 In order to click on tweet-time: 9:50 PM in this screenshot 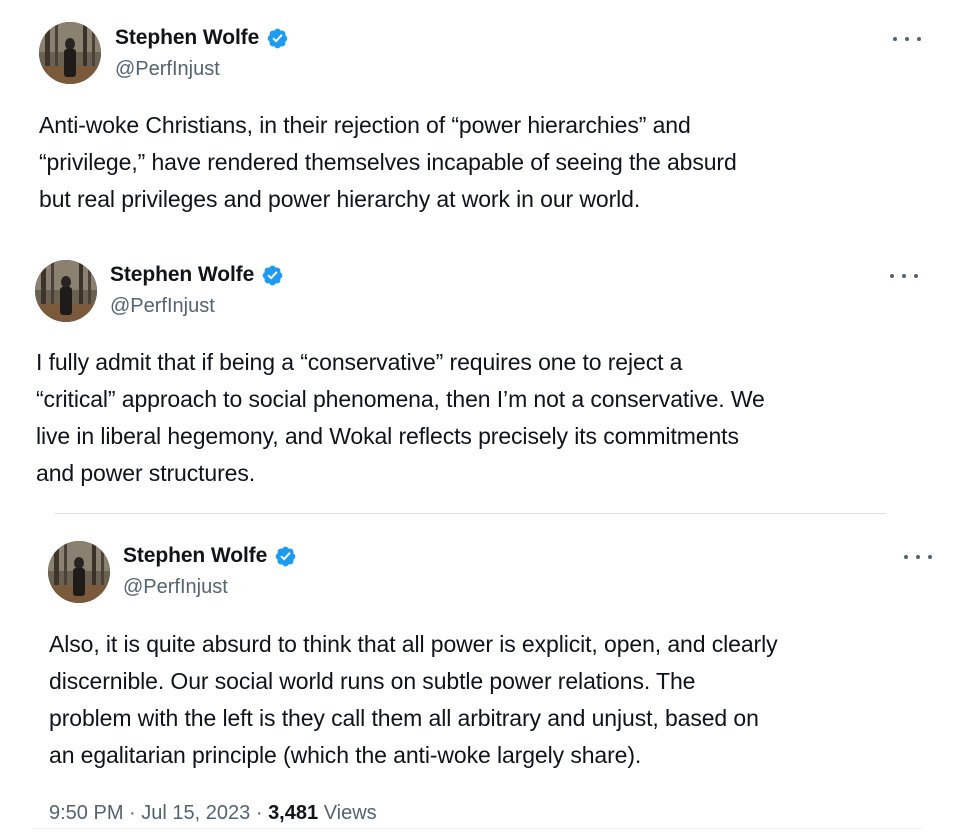, I will do `click(86, 813)`.